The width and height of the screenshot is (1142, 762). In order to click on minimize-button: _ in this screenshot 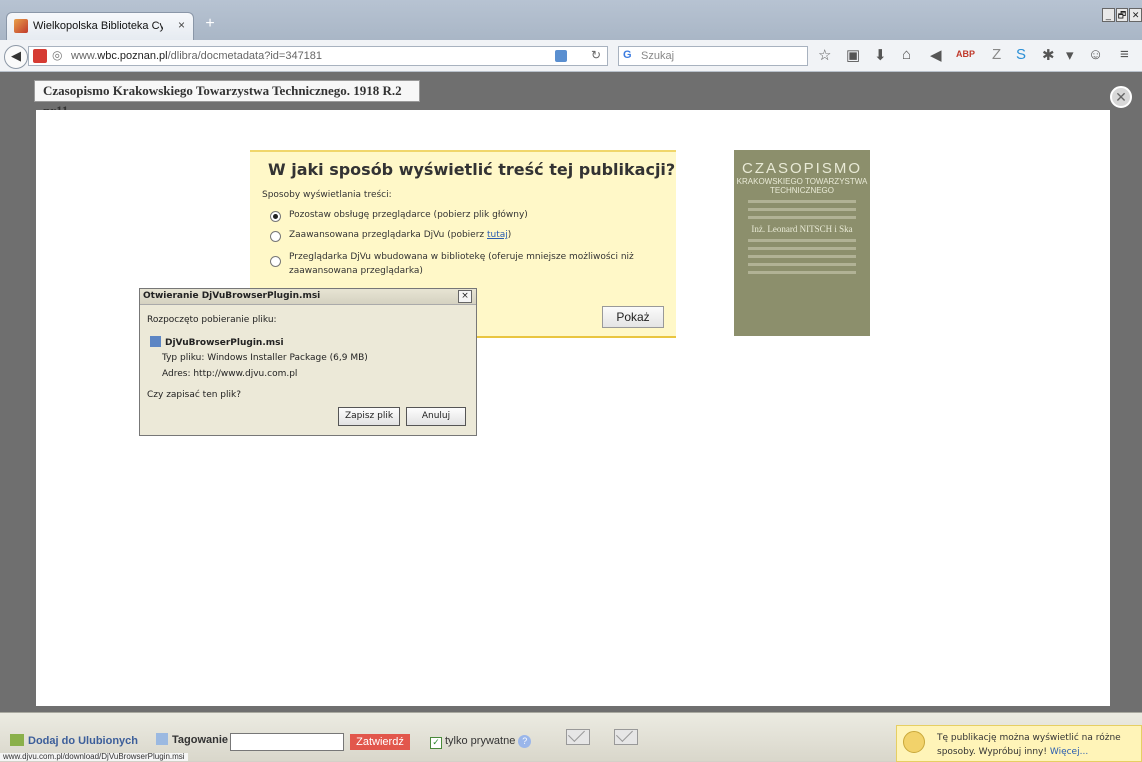, I will do `click(1108, 15)`.